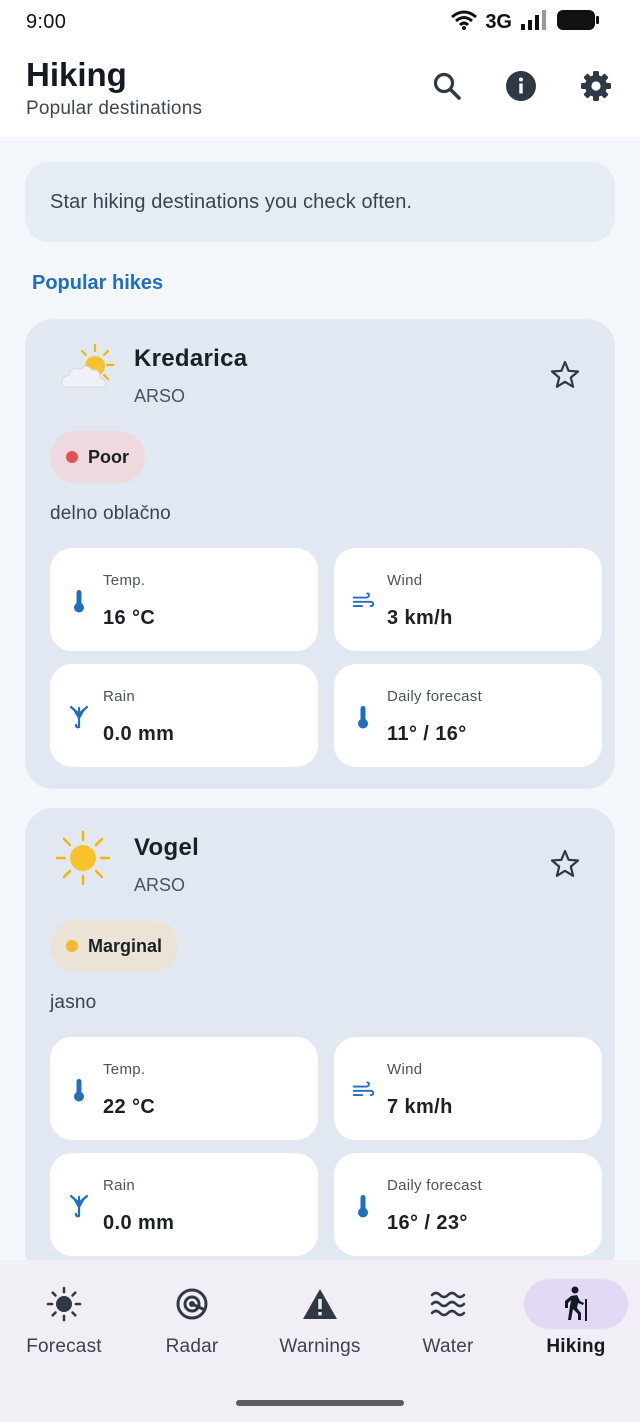 The width and height of the screenshot is (640, 1422). I want to click on nav-item-forecast: Forecast, so click(64, 1320).